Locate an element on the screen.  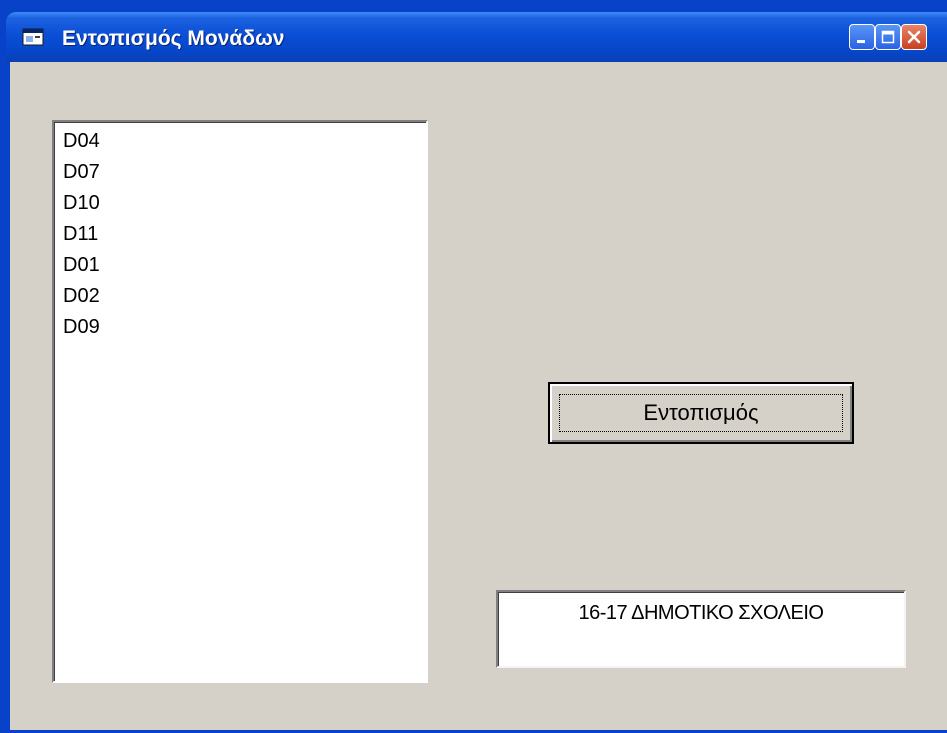
form-icon is located at coordinates (33, 37).